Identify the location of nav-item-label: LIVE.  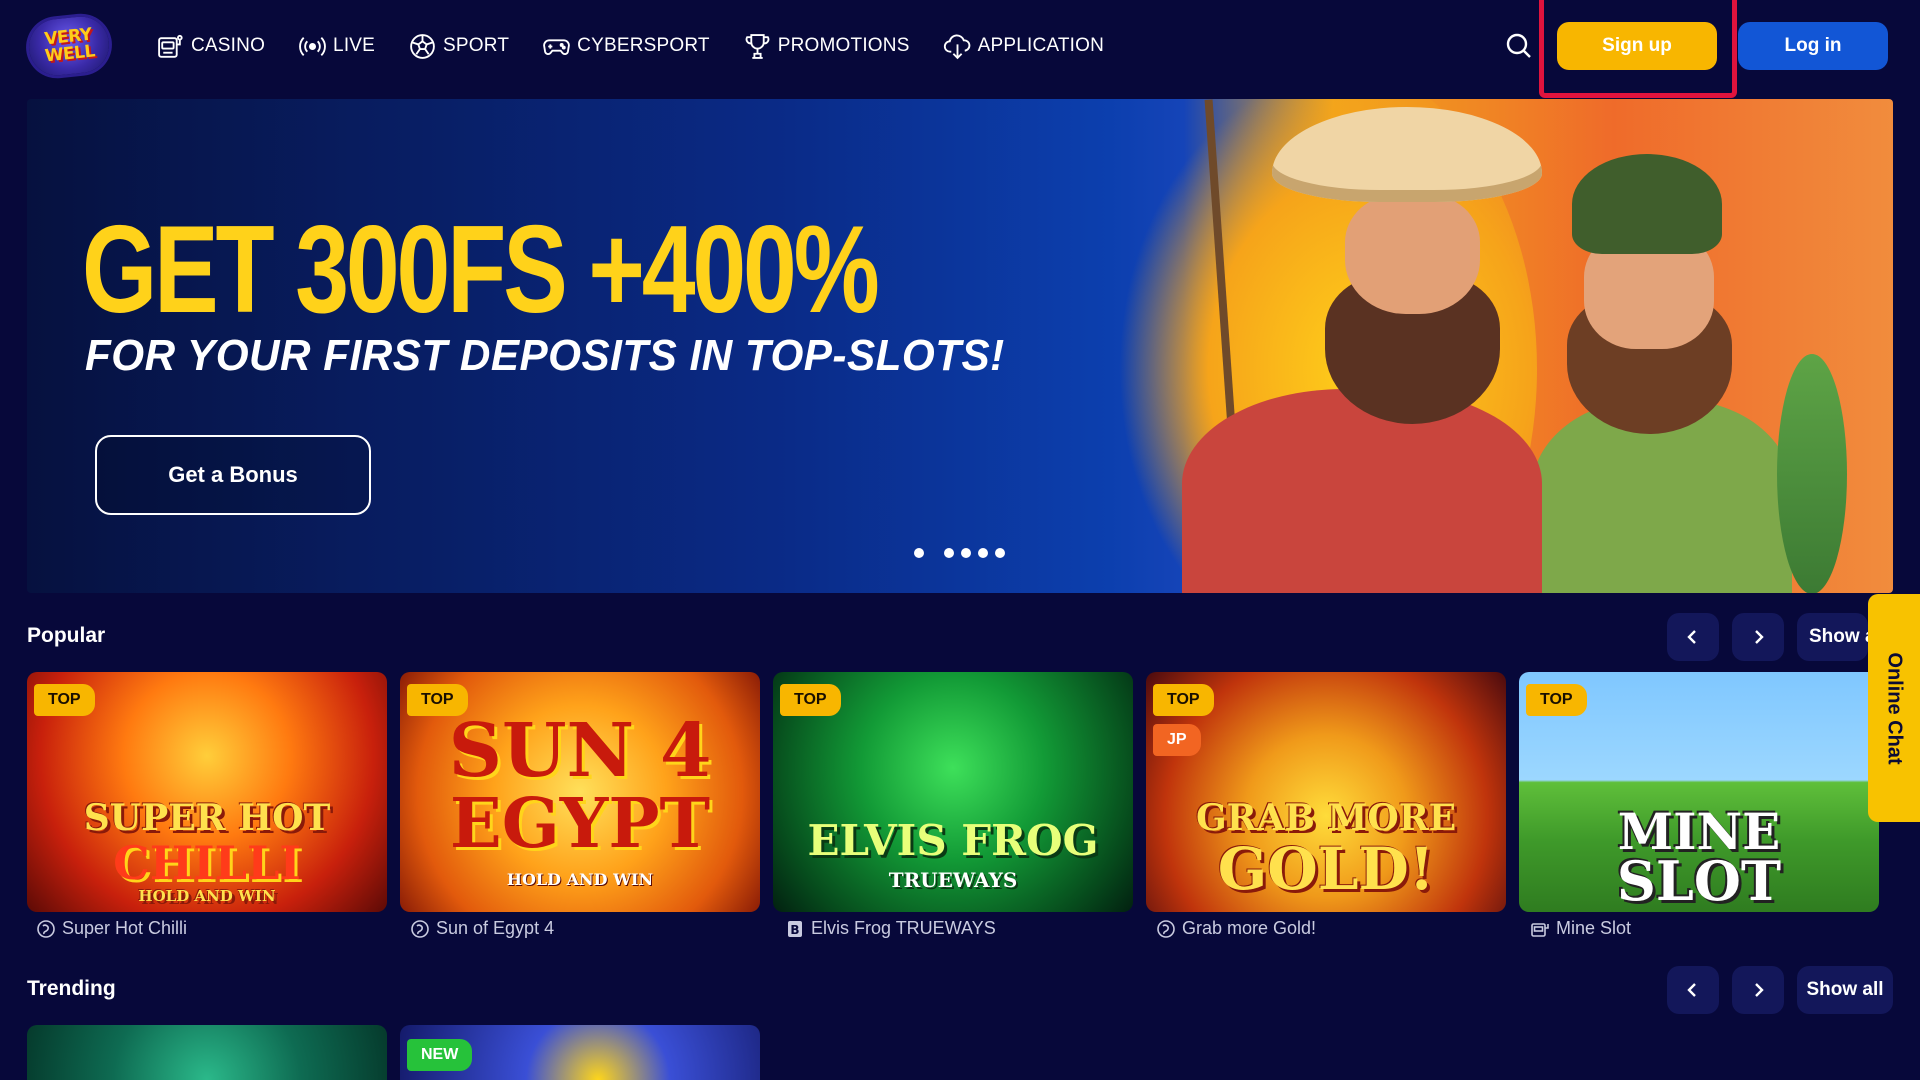
(354, 45).